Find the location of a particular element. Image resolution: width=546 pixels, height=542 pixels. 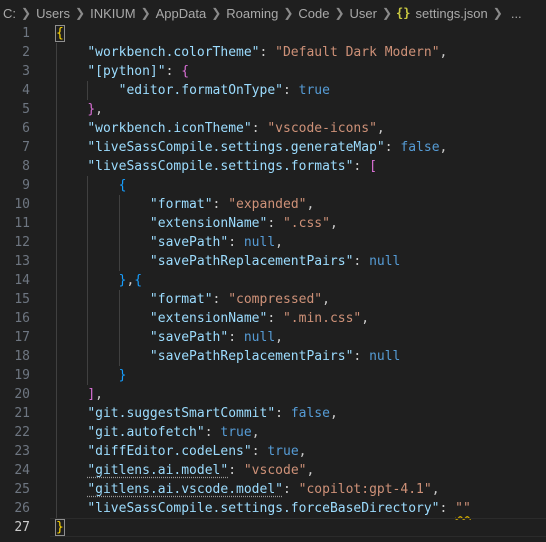

code-token: "Default Dark Modern" is located at coordinates (357, 52).